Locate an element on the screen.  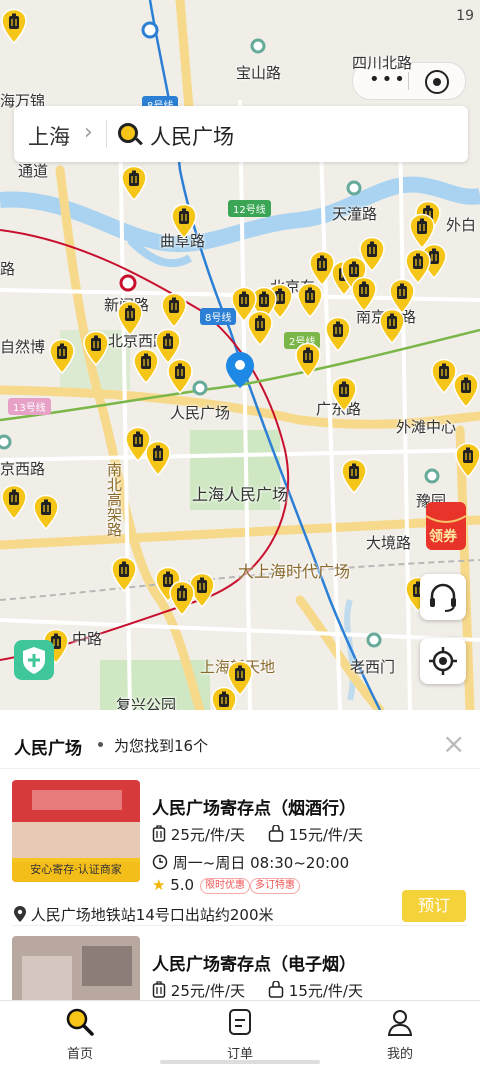
coupon-label: 领券 is located at coordinates (443, 537).